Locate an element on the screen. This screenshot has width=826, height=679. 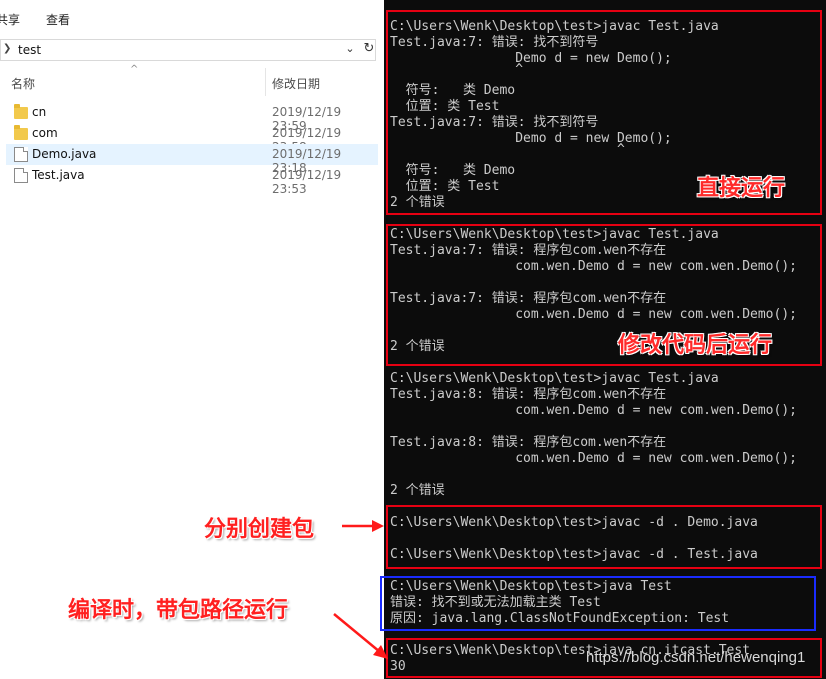
column-header-name: 名称 is located at coordinates (23, 83).